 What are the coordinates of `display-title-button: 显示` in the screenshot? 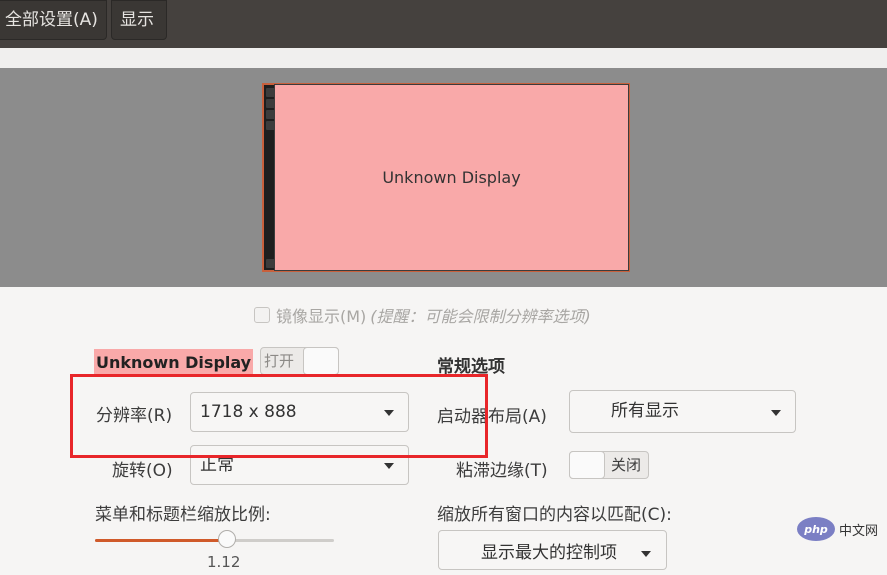 It's located at (139, 20).